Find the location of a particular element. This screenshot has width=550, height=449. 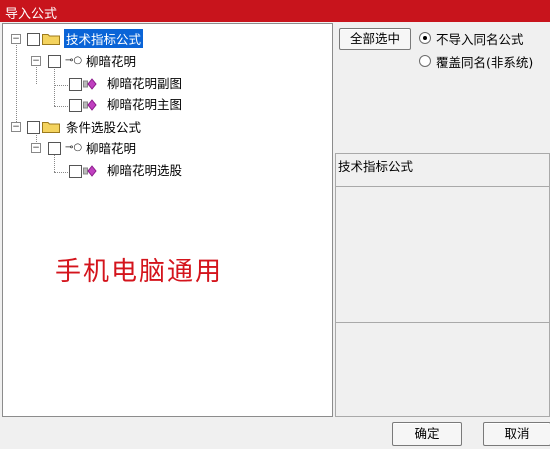

item-label: 柳暗花明主图 is located at coordinates (144, 103).